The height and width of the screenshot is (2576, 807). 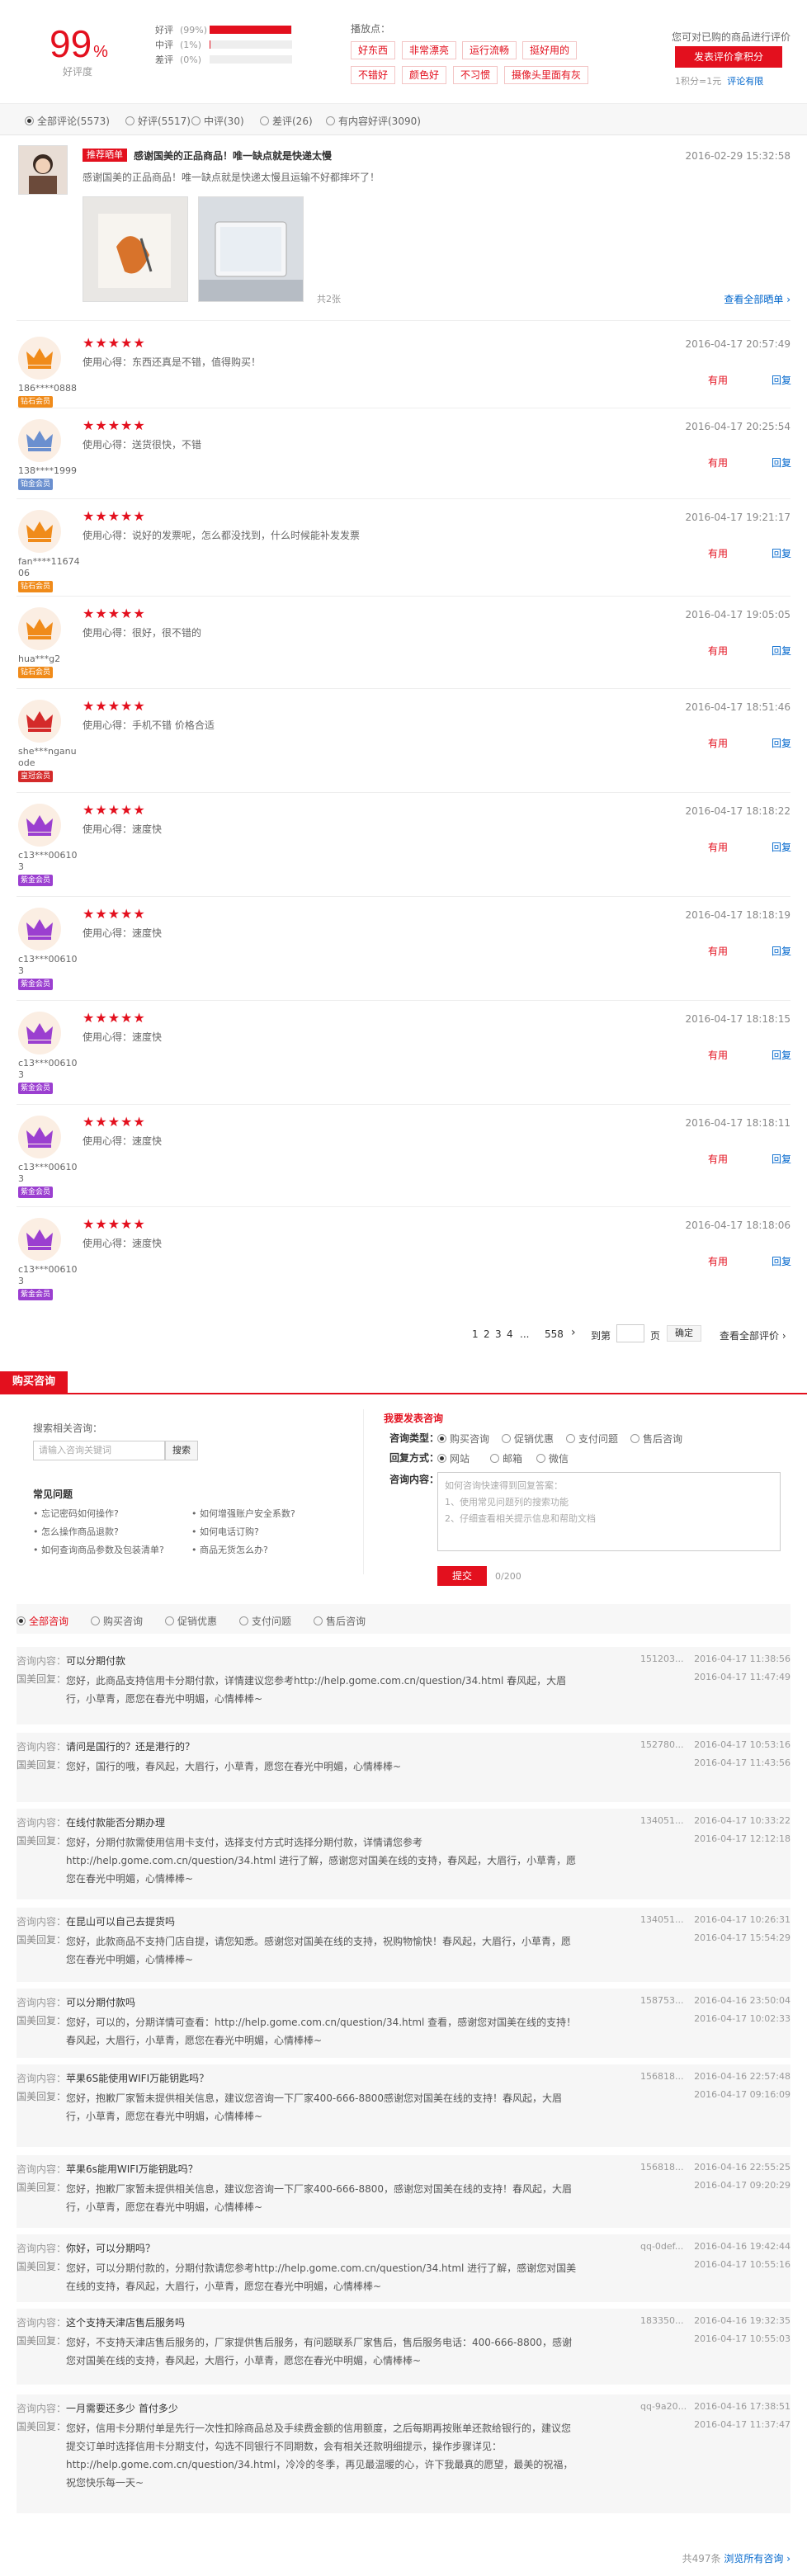 I want to click on tag-chip: 不习惯, so click(x=475, y=75).